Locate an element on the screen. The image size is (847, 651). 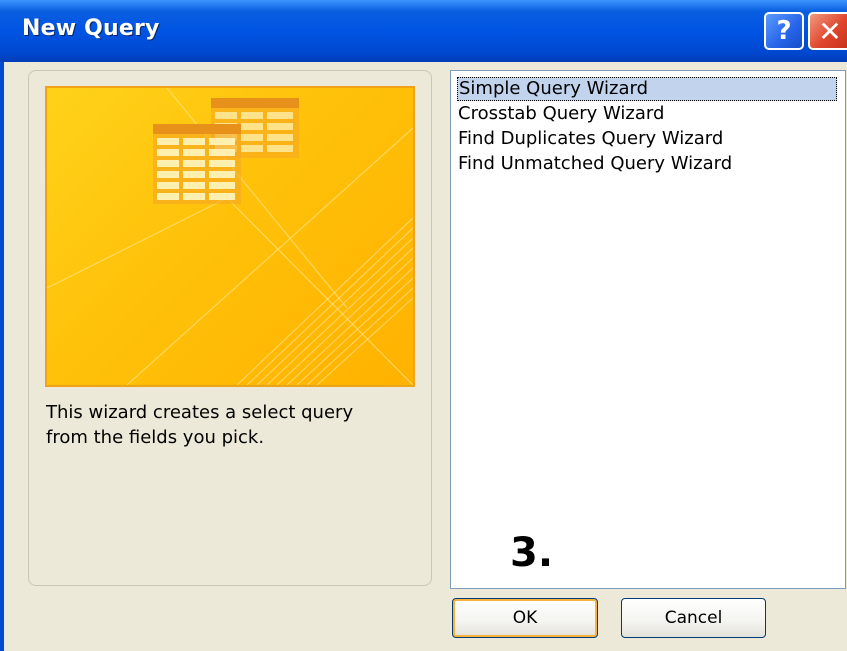
title-bar: New Query ? ✕ is located at coordinates (423, 31).